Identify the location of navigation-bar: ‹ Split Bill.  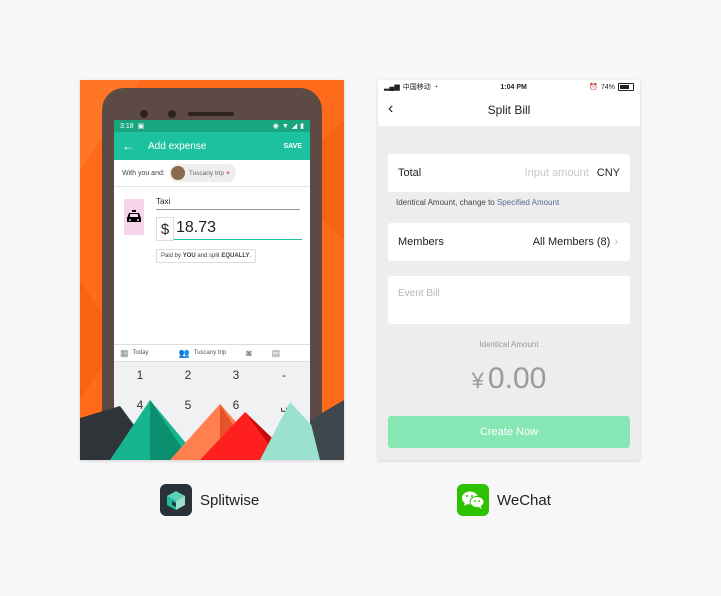
(509, 110).